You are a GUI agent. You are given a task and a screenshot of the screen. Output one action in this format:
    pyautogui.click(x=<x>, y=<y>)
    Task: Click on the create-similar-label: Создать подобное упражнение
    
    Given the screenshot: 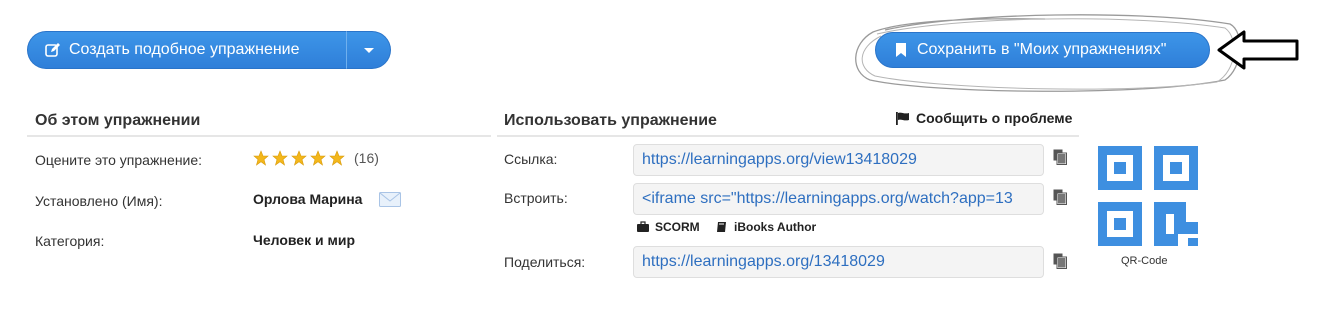 What is the action you would take?
    pyautogui.click(x=184, y=49)
    